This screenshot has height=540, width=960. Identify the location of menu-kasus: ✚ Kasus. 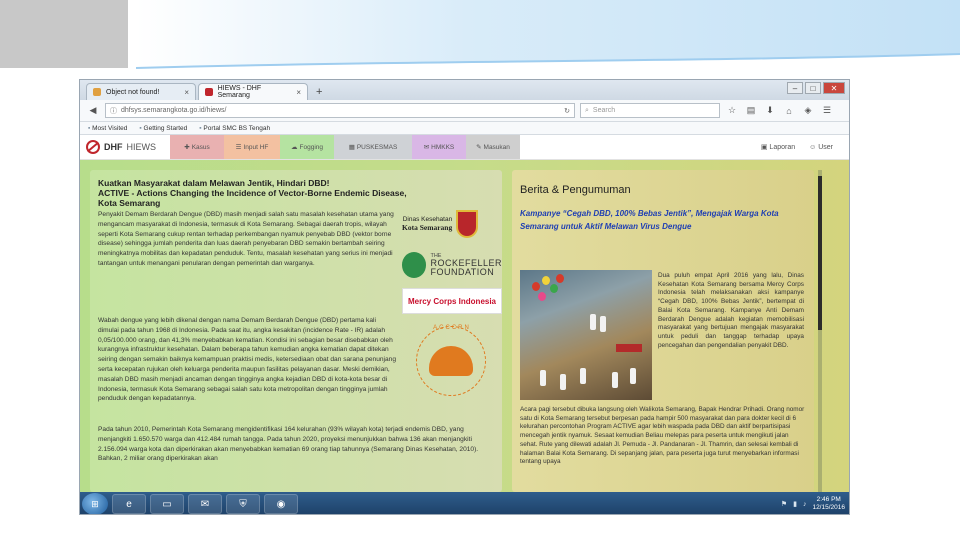
(197, 147).